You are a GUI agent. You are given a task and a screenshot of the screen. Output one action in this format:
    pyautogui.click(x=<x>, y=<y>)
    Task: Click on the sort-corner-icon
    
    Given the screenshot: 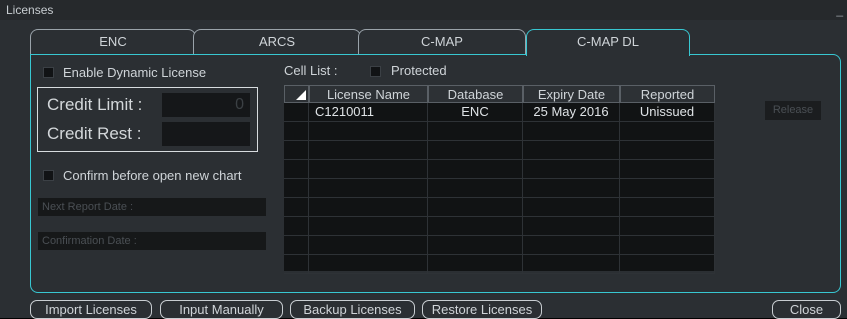 What is the action you would take?
    pyautogui.click(x=296, y=94)
    